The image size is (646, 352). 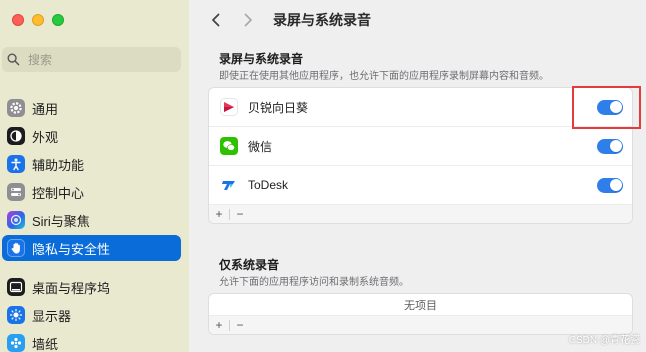 What do you see at coordinates (249, 265) in the screenshot?
I see `section-heading: 仅系统录音` at bounding box center [249, 265].